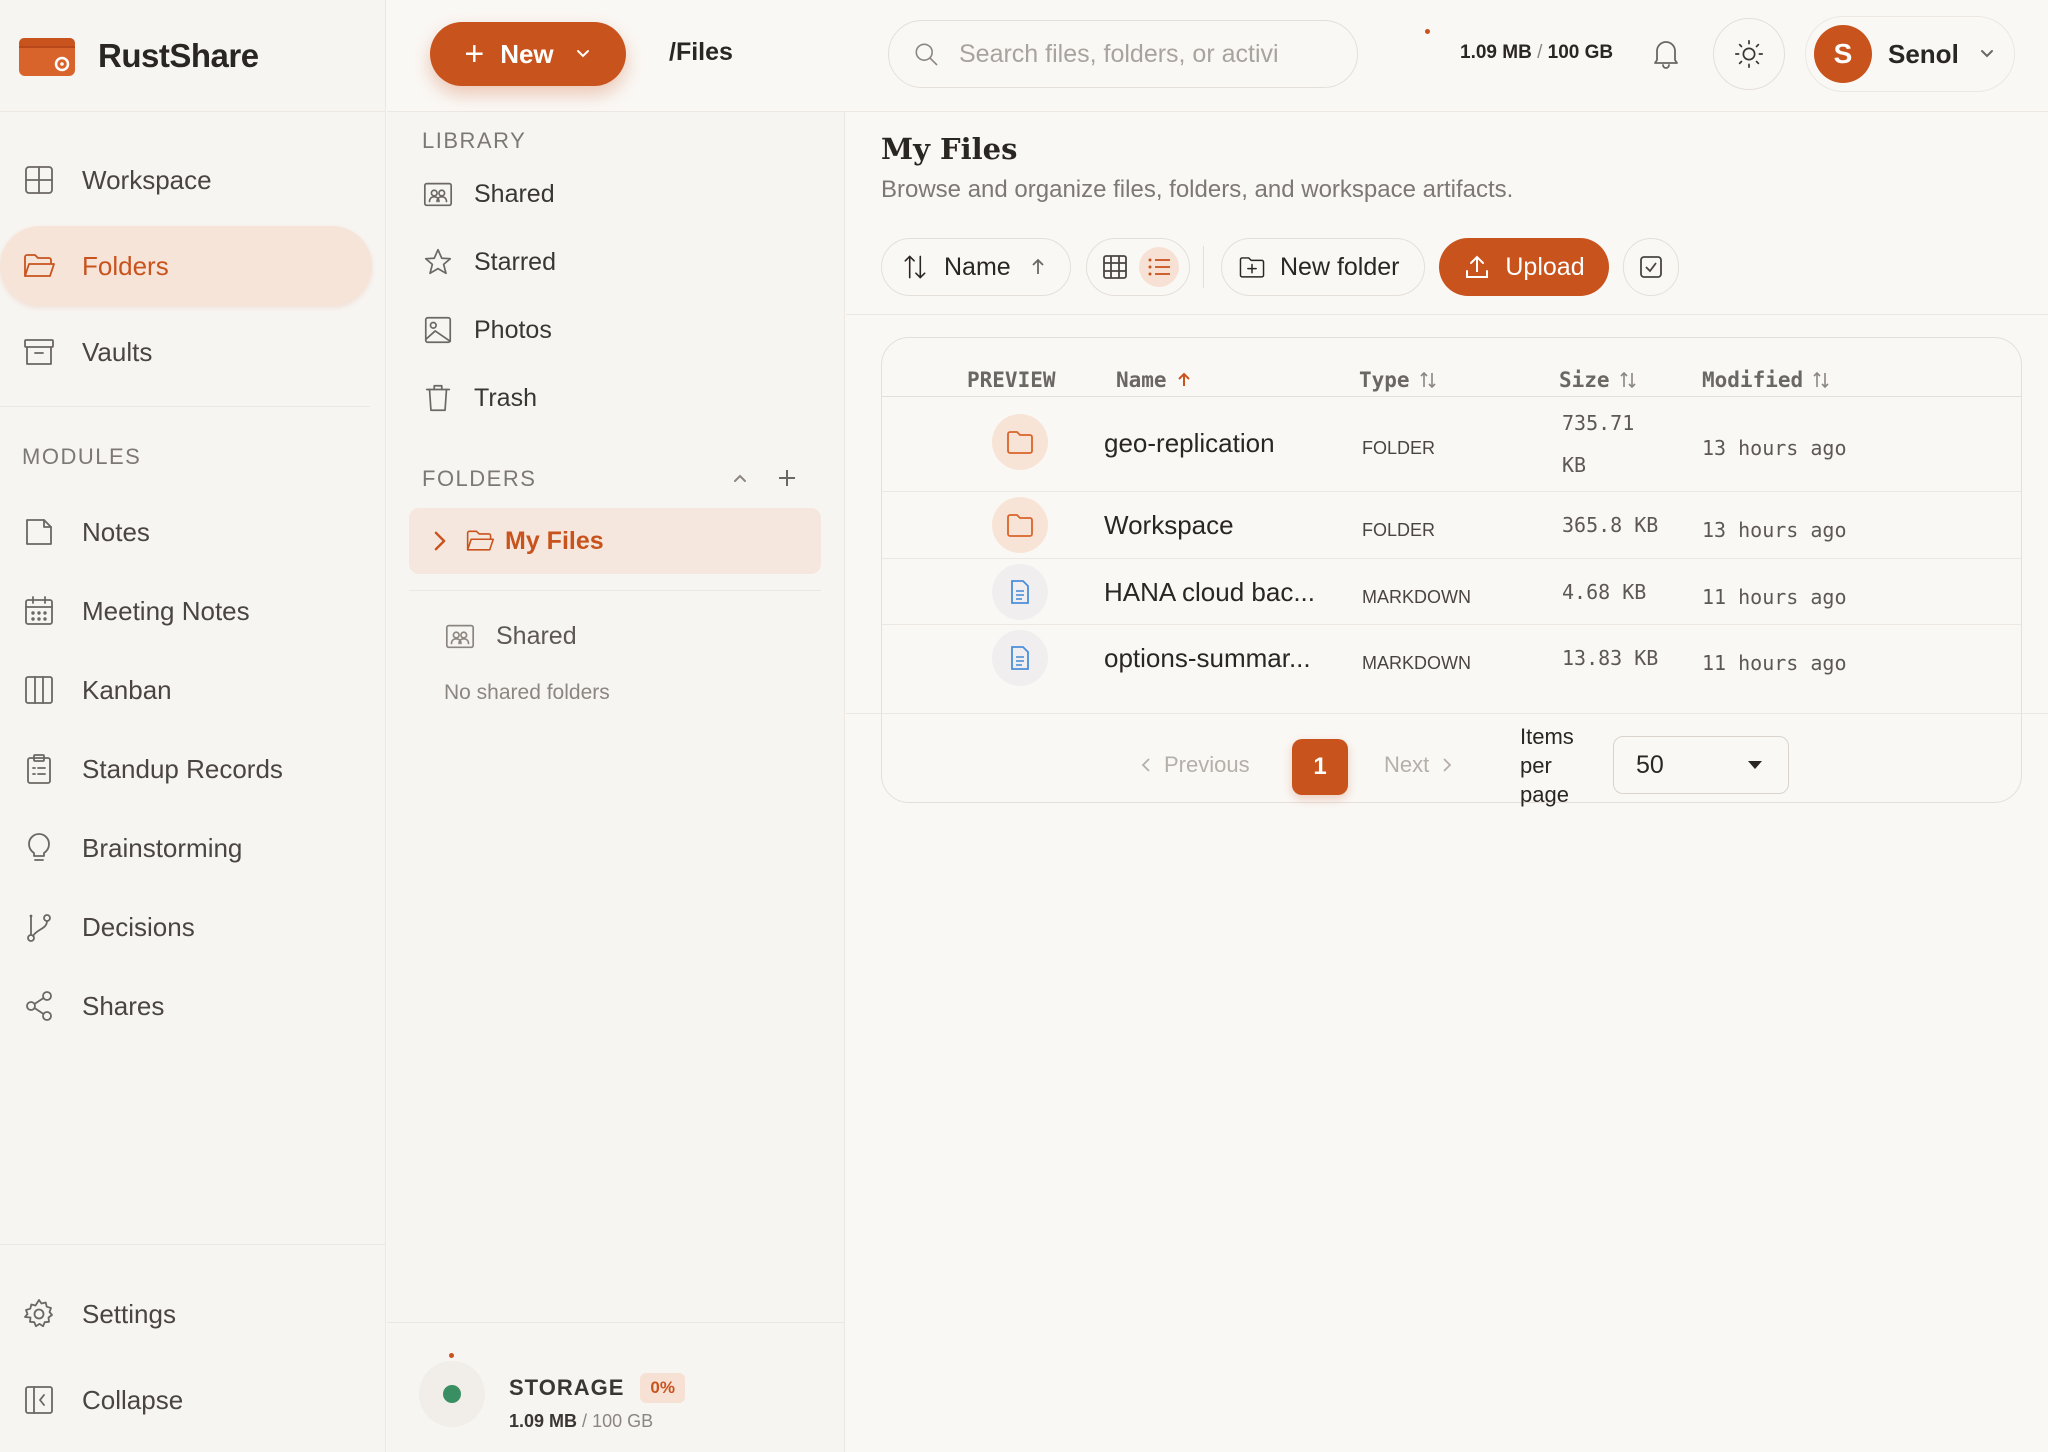  I want to click on library-item-label: Starred, so click(515, 261).